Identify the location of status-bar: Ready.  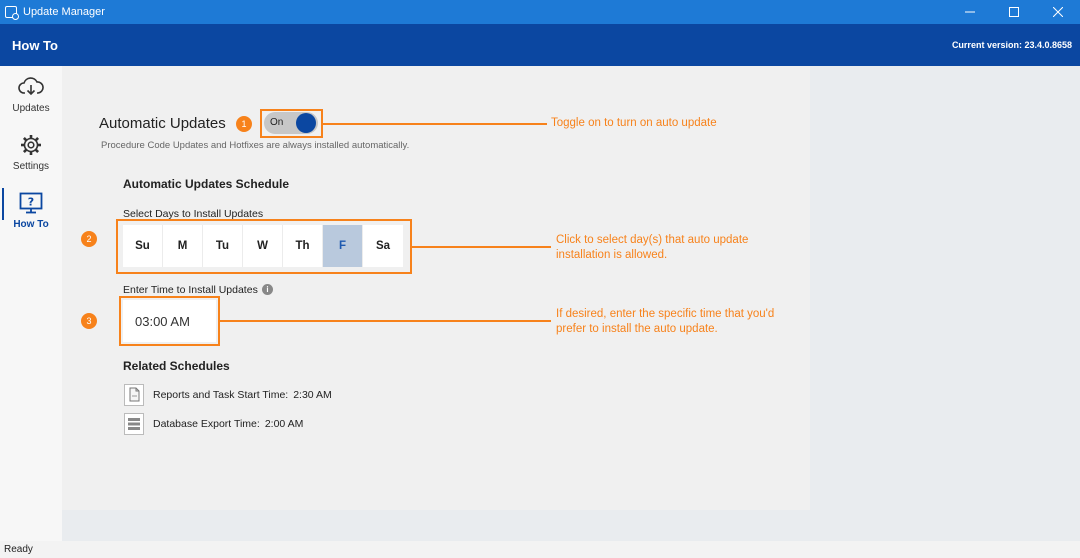
(540, 549).